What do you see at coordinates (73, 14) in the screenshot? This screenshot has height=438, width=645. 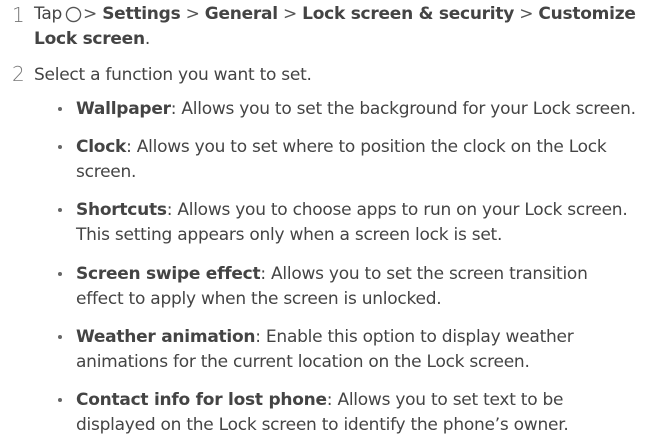 I see `home-circle-icon` at bounding box center [73, 14].